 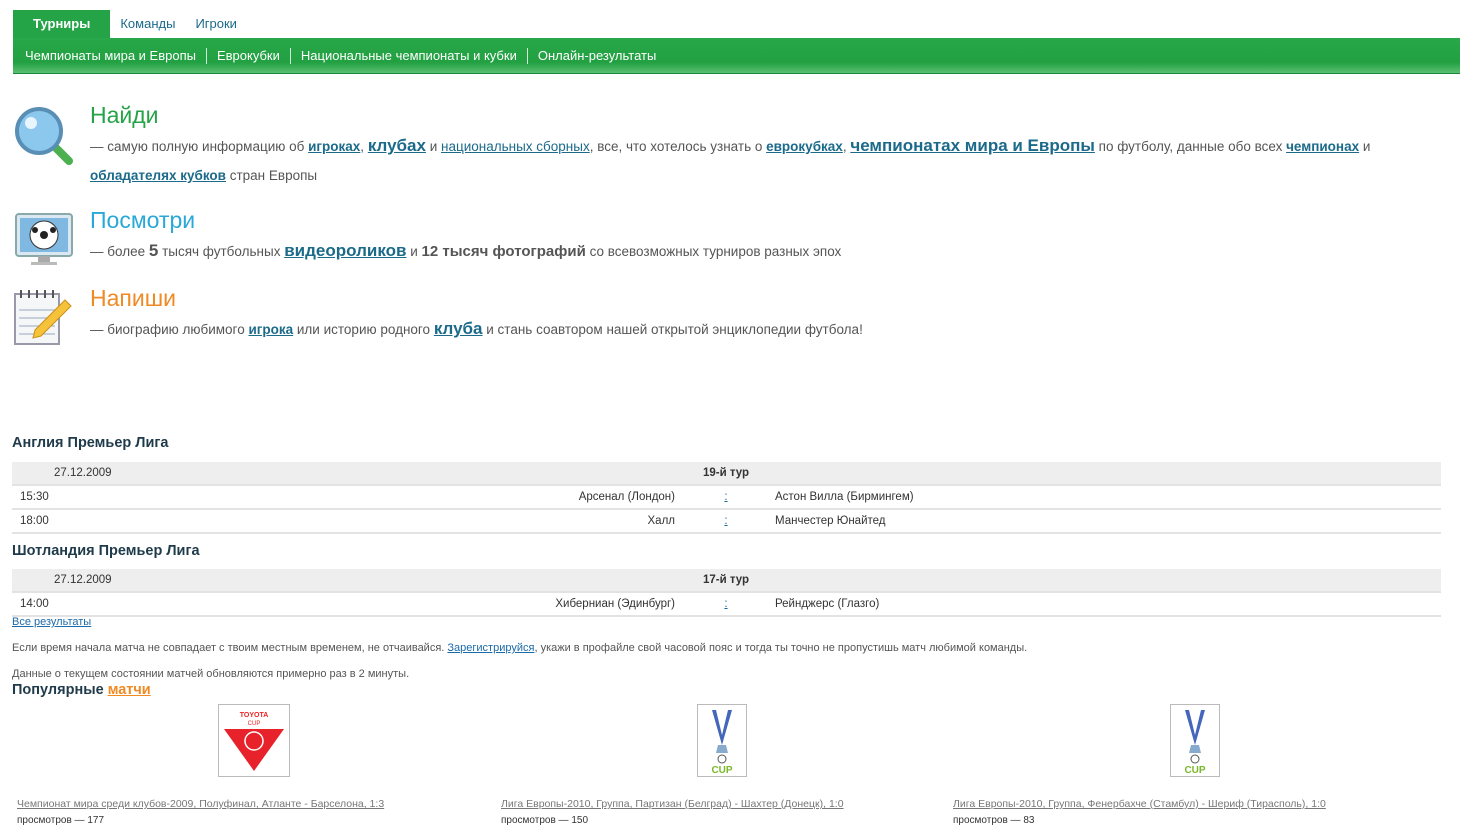 What do you see at coordinates (124, 115) in the screenshot?
I see `find-title: Найди` at bounding box center [124, 115].